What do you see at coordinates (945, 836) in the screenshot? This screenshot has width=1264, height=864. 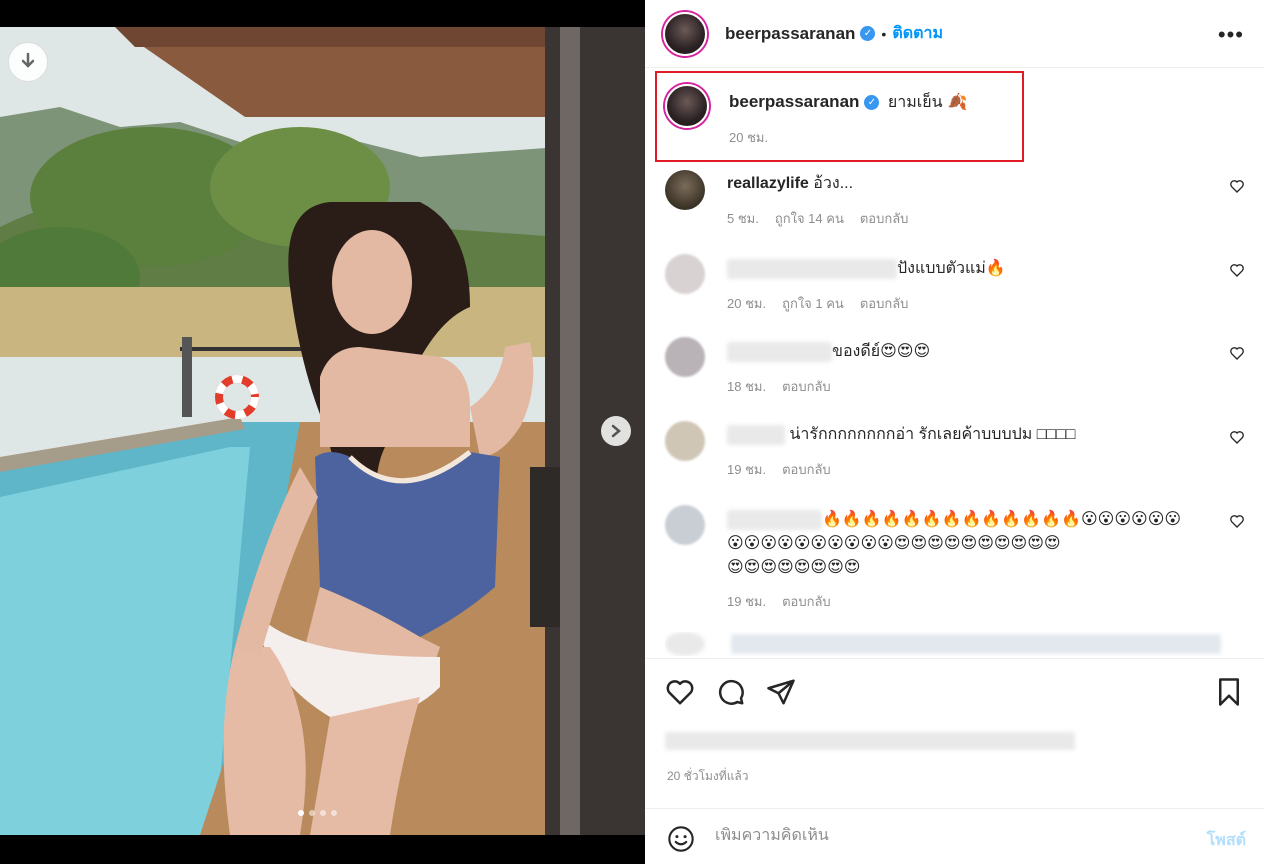 I see `comment-input` at bounding box center [945, 836].